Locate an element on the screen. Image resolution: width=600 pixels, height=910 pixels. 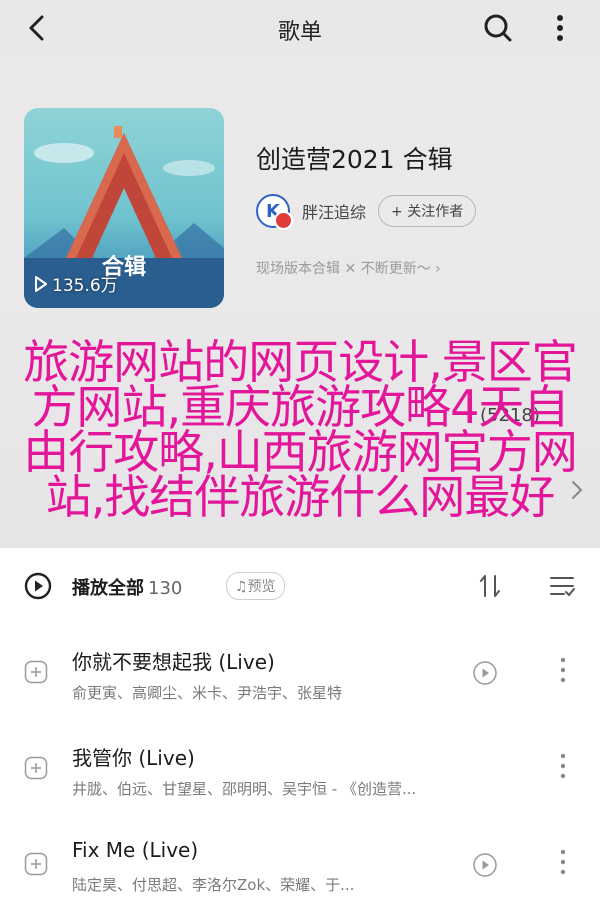
follow-button: + 关注作者 is located at coordinates (427, 211).